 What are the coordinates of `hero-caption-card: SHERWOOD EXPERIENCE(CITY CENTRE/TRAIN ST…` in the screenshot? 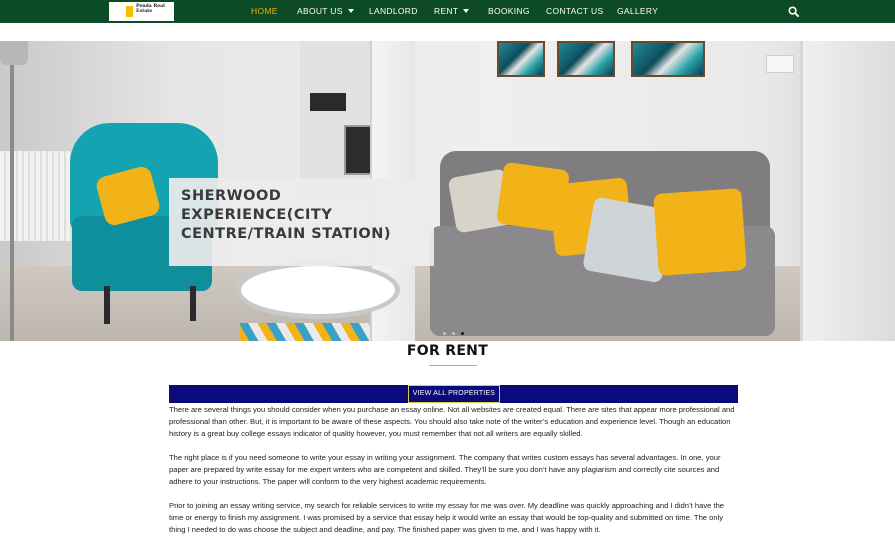 It's located at (301, 222).